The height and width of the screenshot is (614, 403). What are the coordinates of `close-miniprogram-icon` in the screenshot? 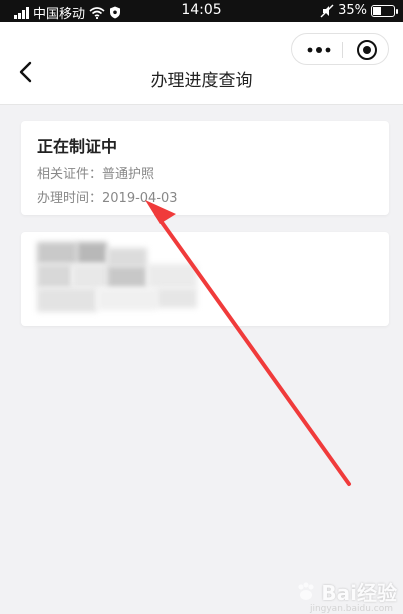 It's located at (367, 50).